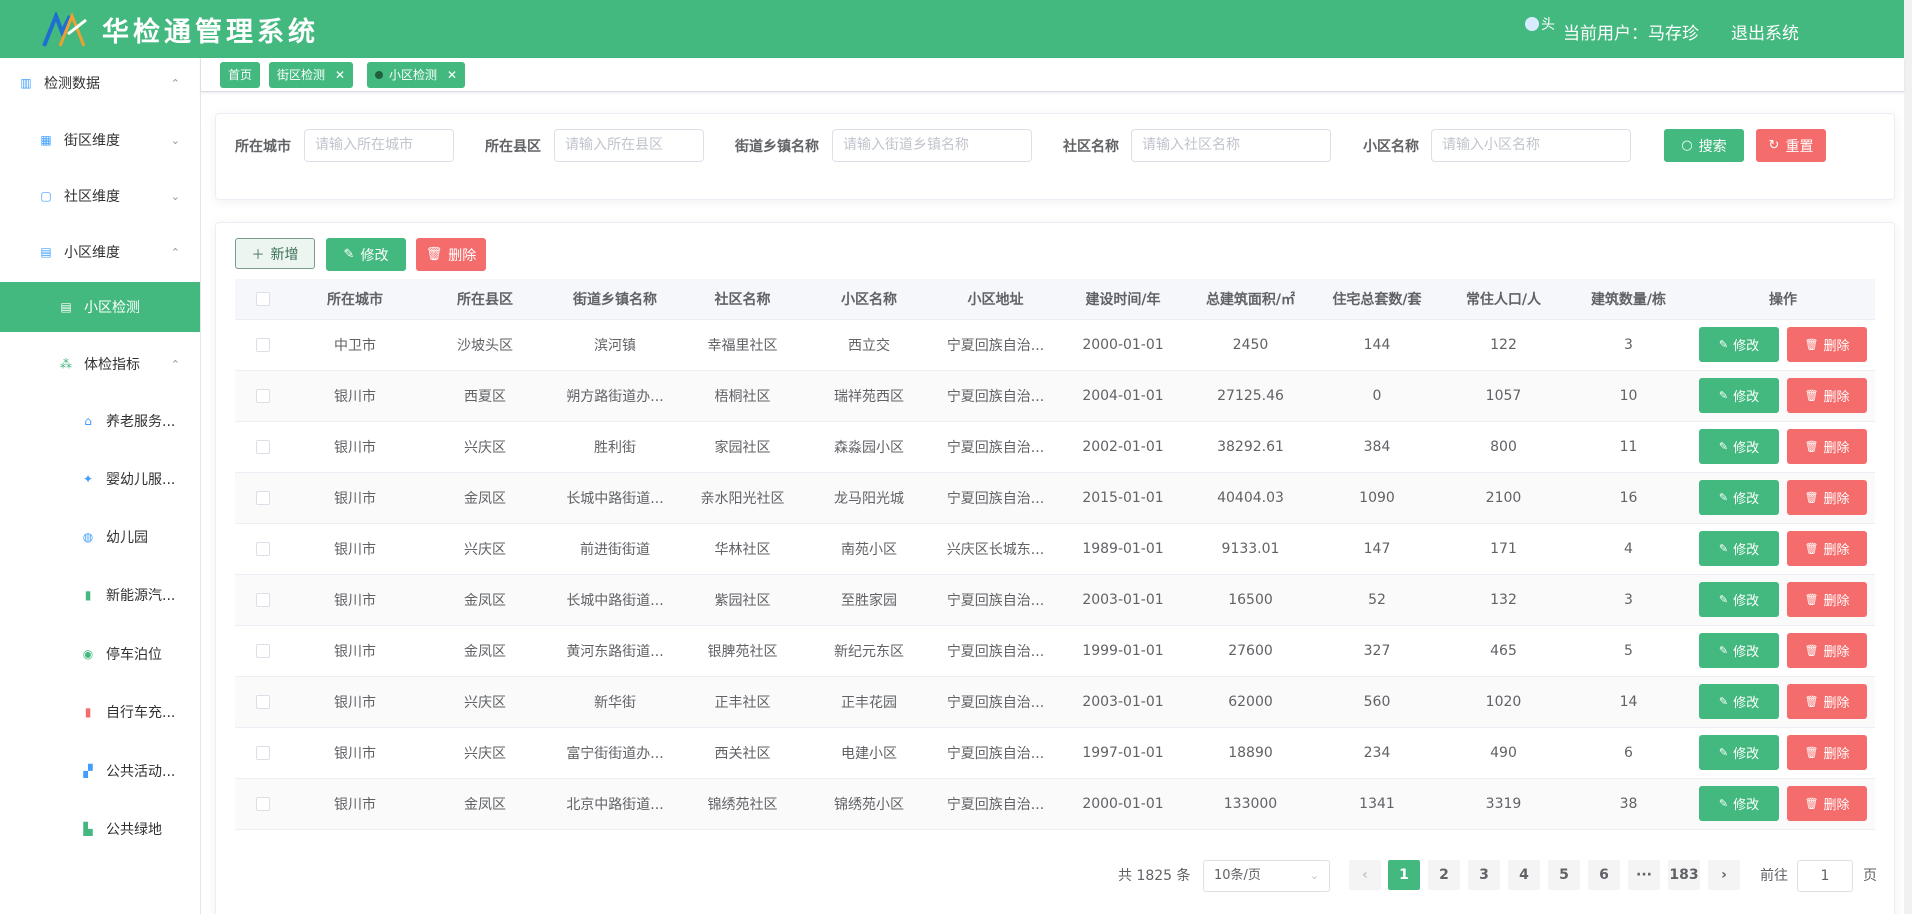 The width and height of the screenshot is (1912, 914). I want to click on sidebar-item: ▤ 小区检测, so click(100, 307).